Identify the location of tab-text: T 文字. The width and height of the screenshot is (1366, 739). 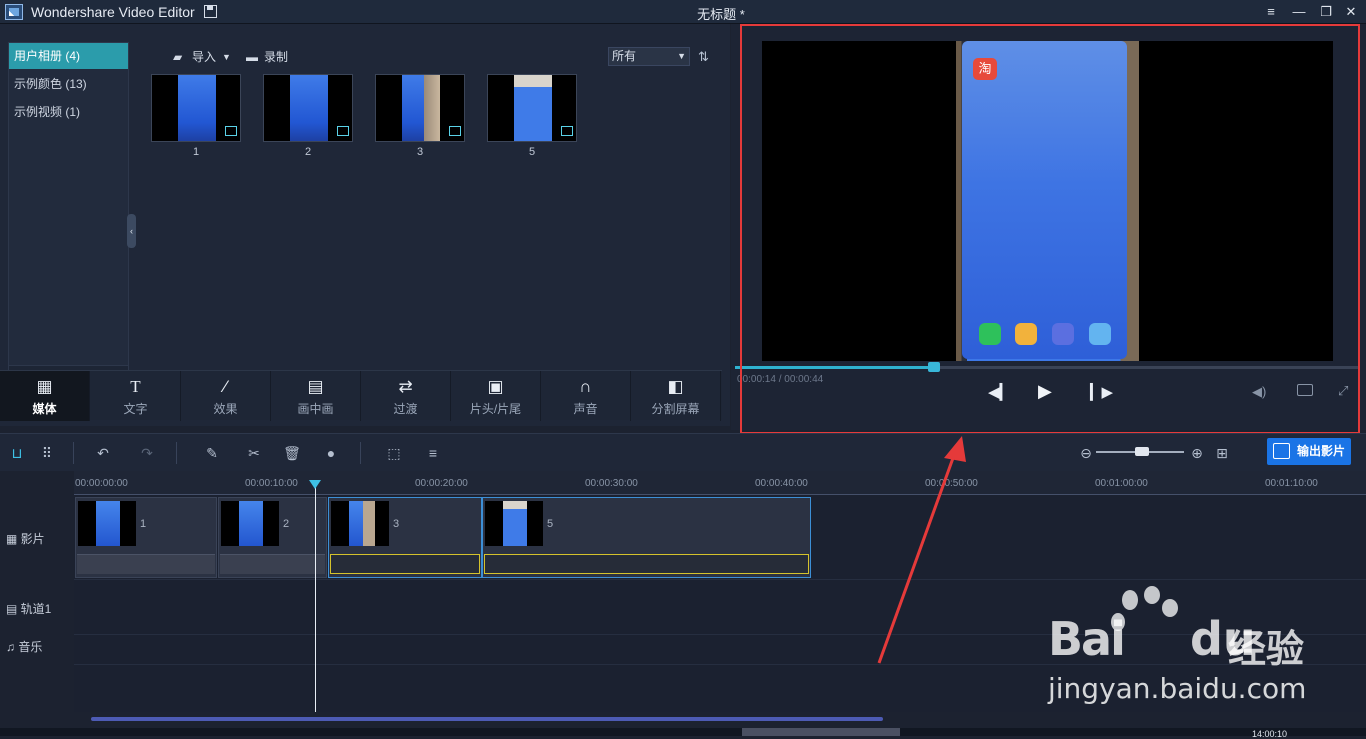
(136, 396).